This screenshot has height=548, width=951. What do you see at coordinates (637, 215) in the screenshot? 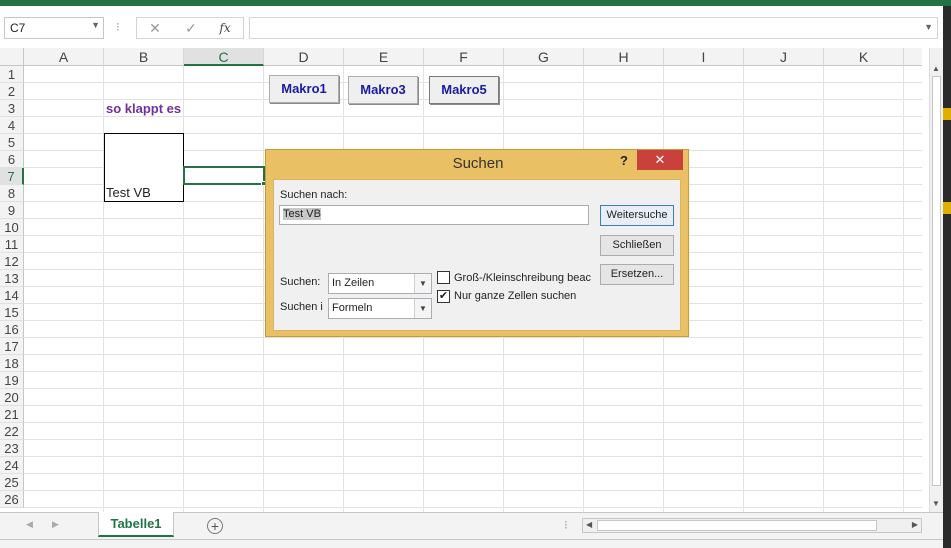
I see `find-next-button: Weitersuche` at bounding box center [637, 215].